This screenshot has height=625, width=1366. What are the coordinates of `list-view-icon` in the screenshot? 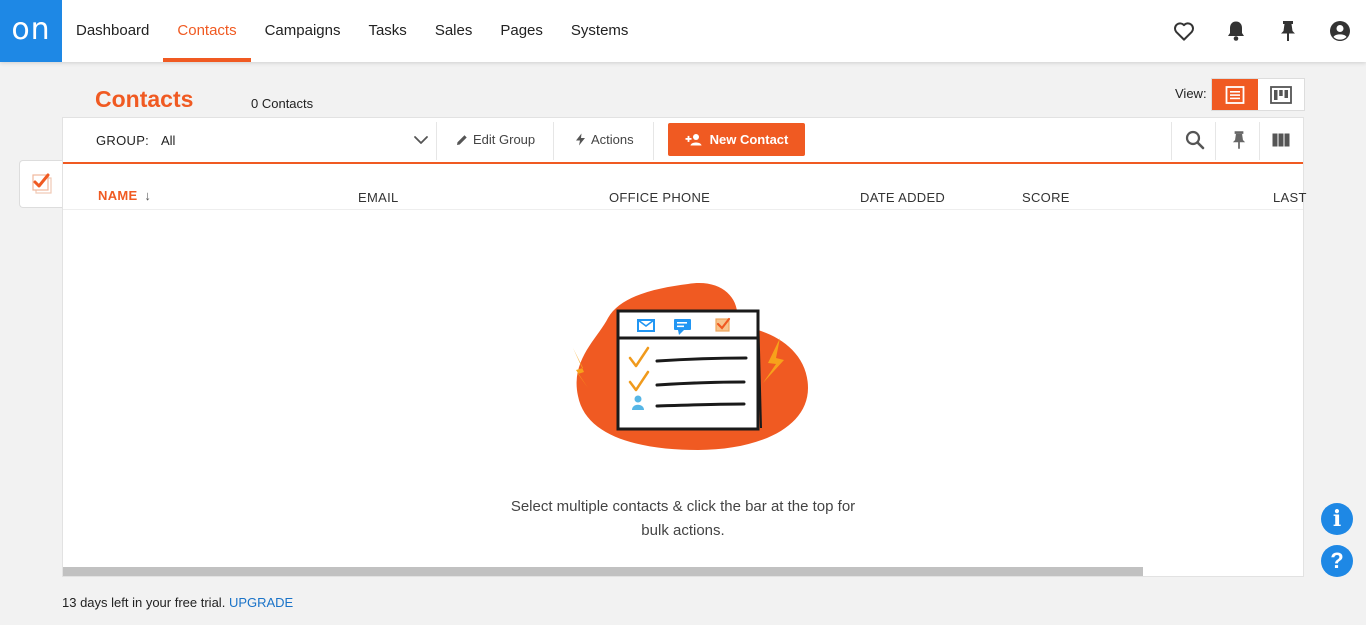 It's located at (1235, 94).